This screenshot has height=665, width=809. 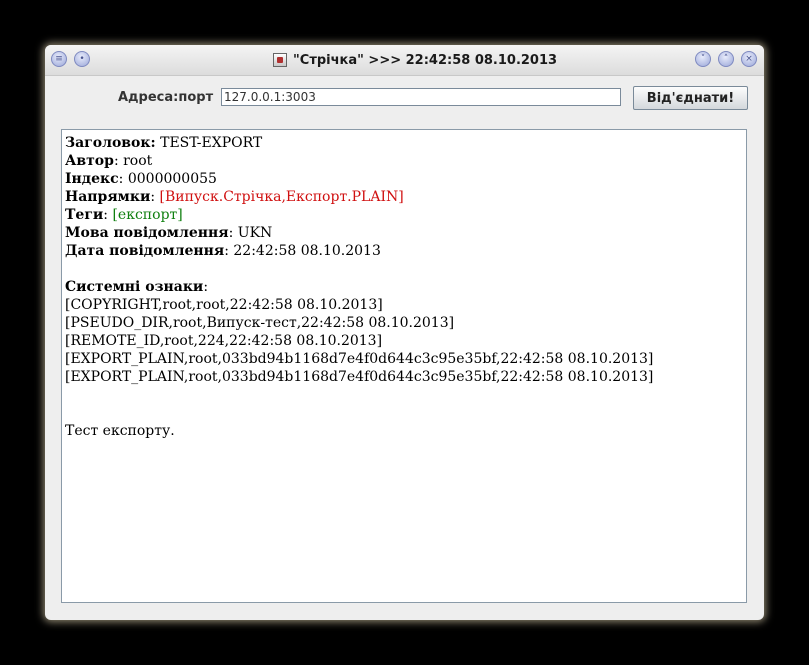 What do you see at coordinates (145, 251) in the screenshot?
I see `date-label: Дата повідомлення` at bounding box center [145, 251].